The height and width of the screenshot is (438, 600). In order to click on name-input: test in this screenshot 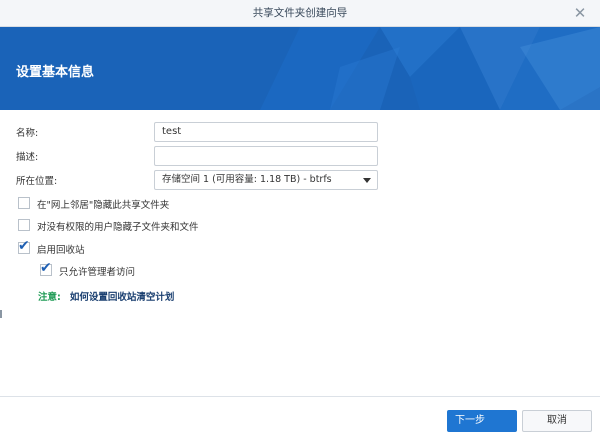, I will do `click(266, 132)`.